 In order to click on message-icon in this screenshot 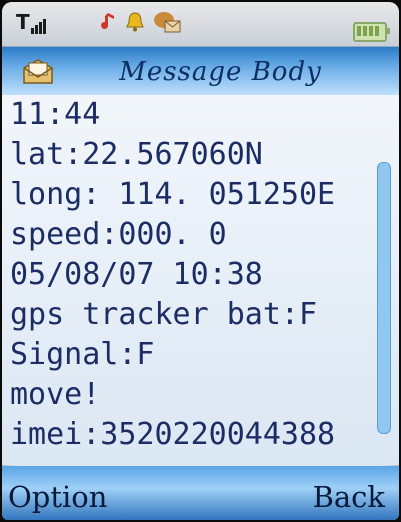, I will do `click(167, 22)`.